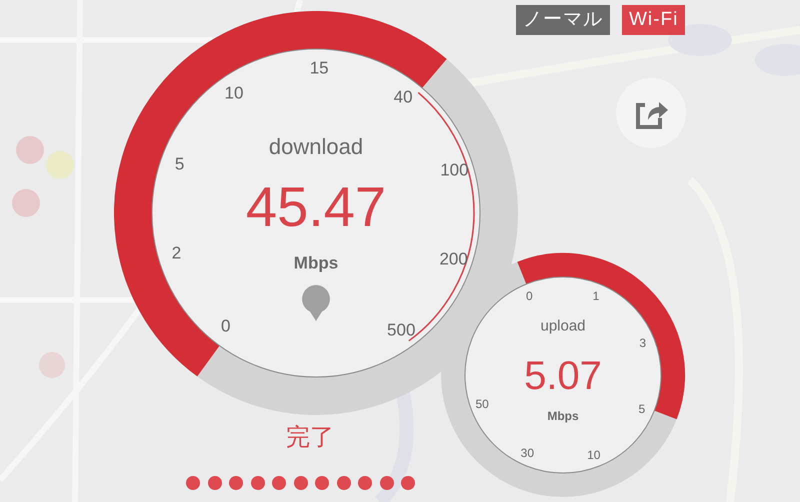  I want to click on scale-label: 100, so click(454, 169).